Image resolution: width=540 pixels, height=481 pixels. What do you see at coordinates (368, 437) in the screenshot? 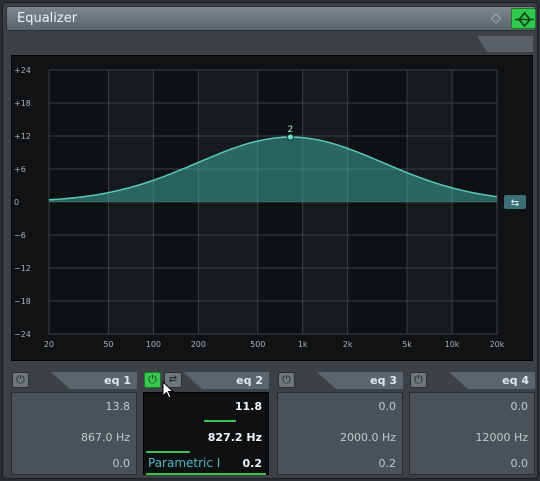
I see `eq3-frequency: 2000.0 Hz` at bounding box center [368, 437].